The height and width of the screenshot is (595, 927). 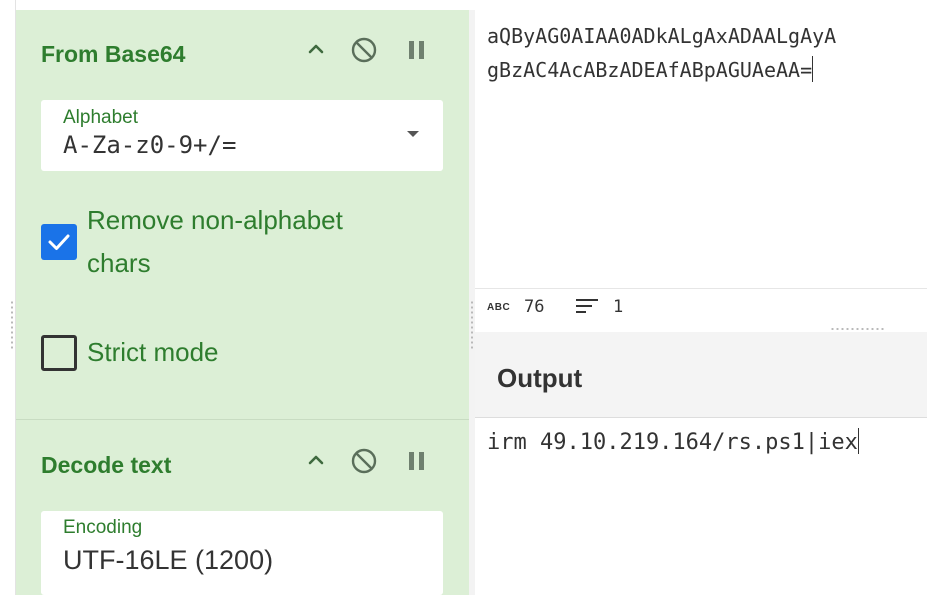 What do you see at coordinates (150, 145) in the screenshot?
I see `alphabet-value: A-Za-z0-9+/=` at bounding box center [150, 145].